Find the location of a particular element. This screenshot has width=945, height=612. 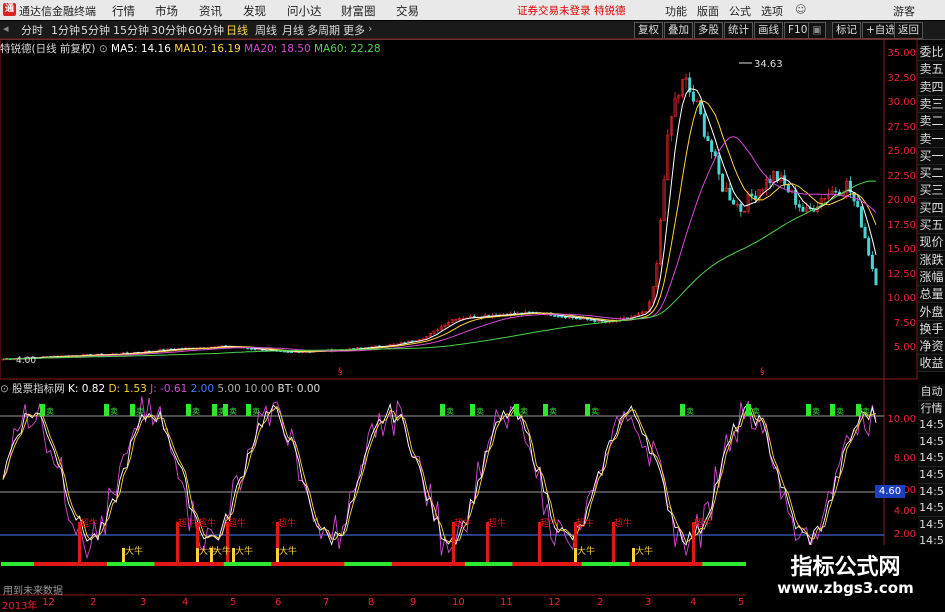

quote-field-13: 涨幅 is located at coordinates (931, 277).